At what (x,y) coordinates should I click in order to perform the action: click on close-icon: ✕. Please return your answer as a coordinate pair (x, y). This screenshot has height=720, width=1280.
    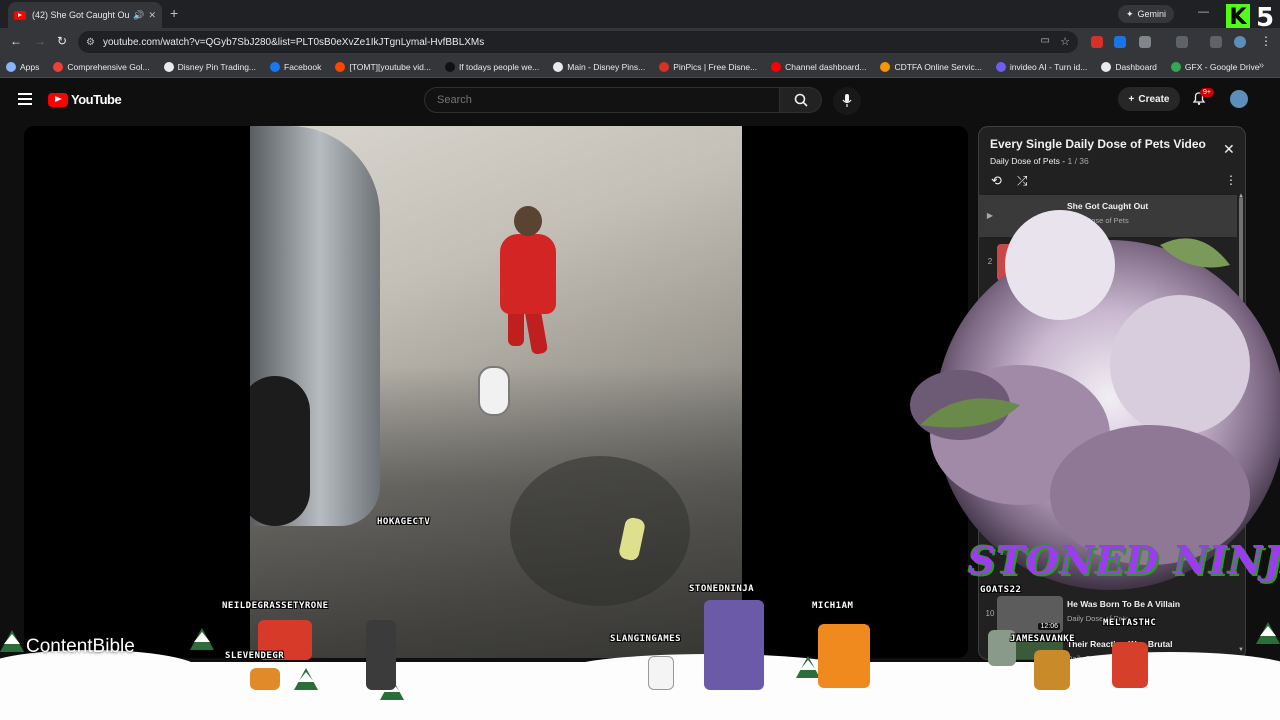
    Looking at the image, I should click on (1229, 149).